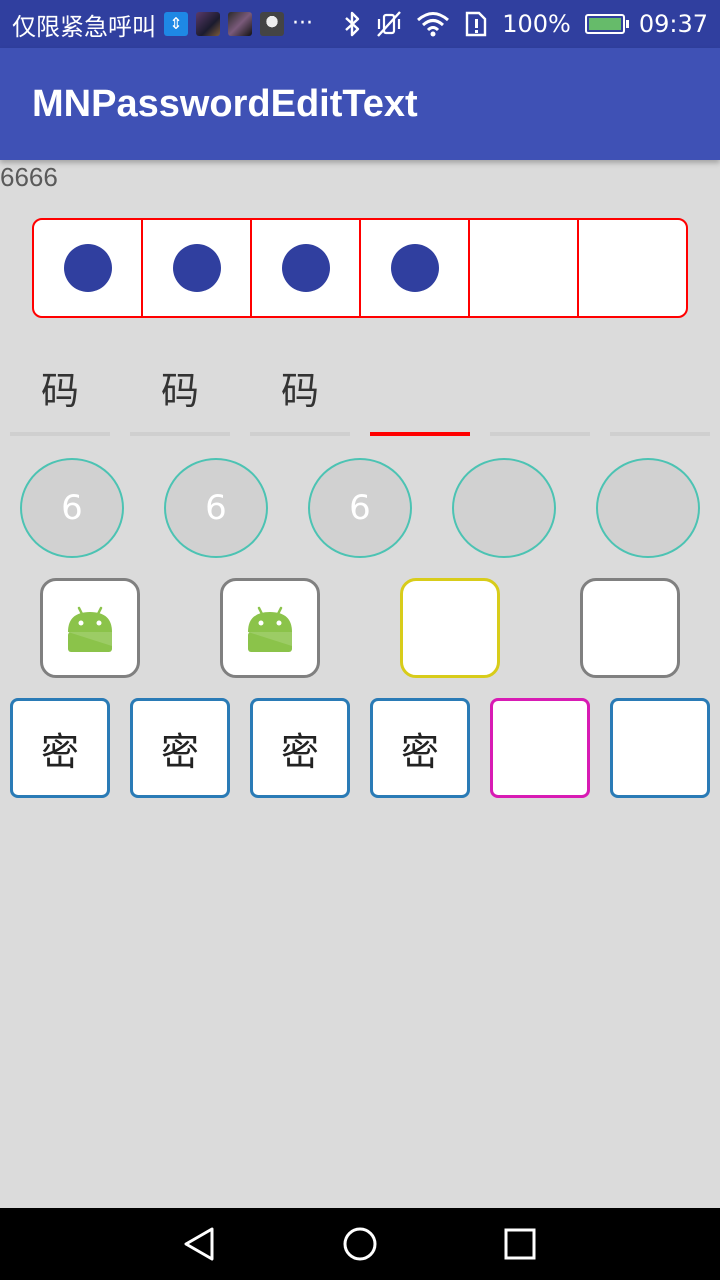 This screenshot has height=1280, width=720. What do you see at coordinates (162, 24) in the screenshot?
I see `status-left: 仅限紧急呼叫 ⇕ ···` at bounding box center [162, 24].